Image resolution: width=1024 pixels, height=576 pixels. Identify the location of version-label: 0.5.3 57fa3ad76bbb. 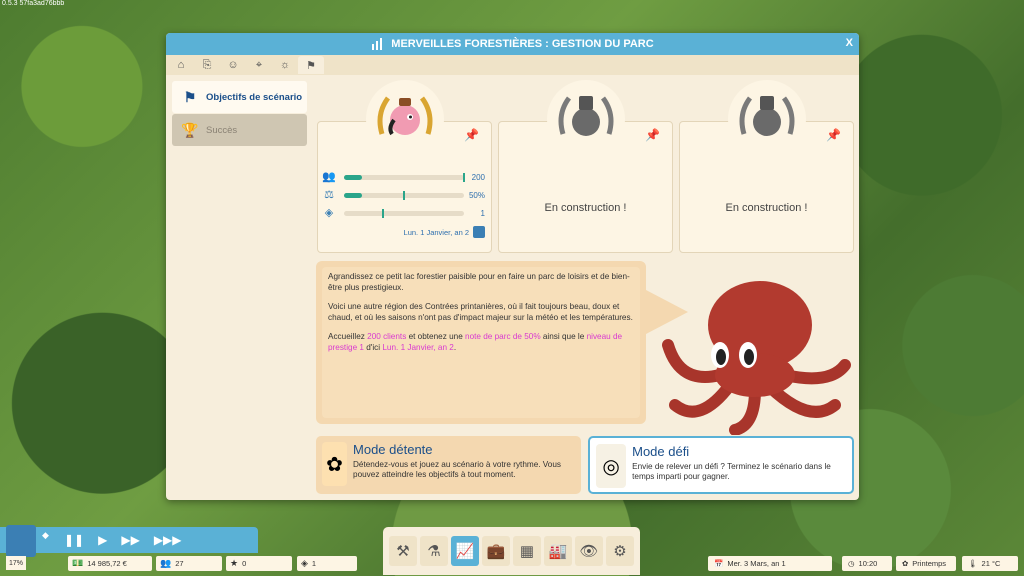
(33, 3).